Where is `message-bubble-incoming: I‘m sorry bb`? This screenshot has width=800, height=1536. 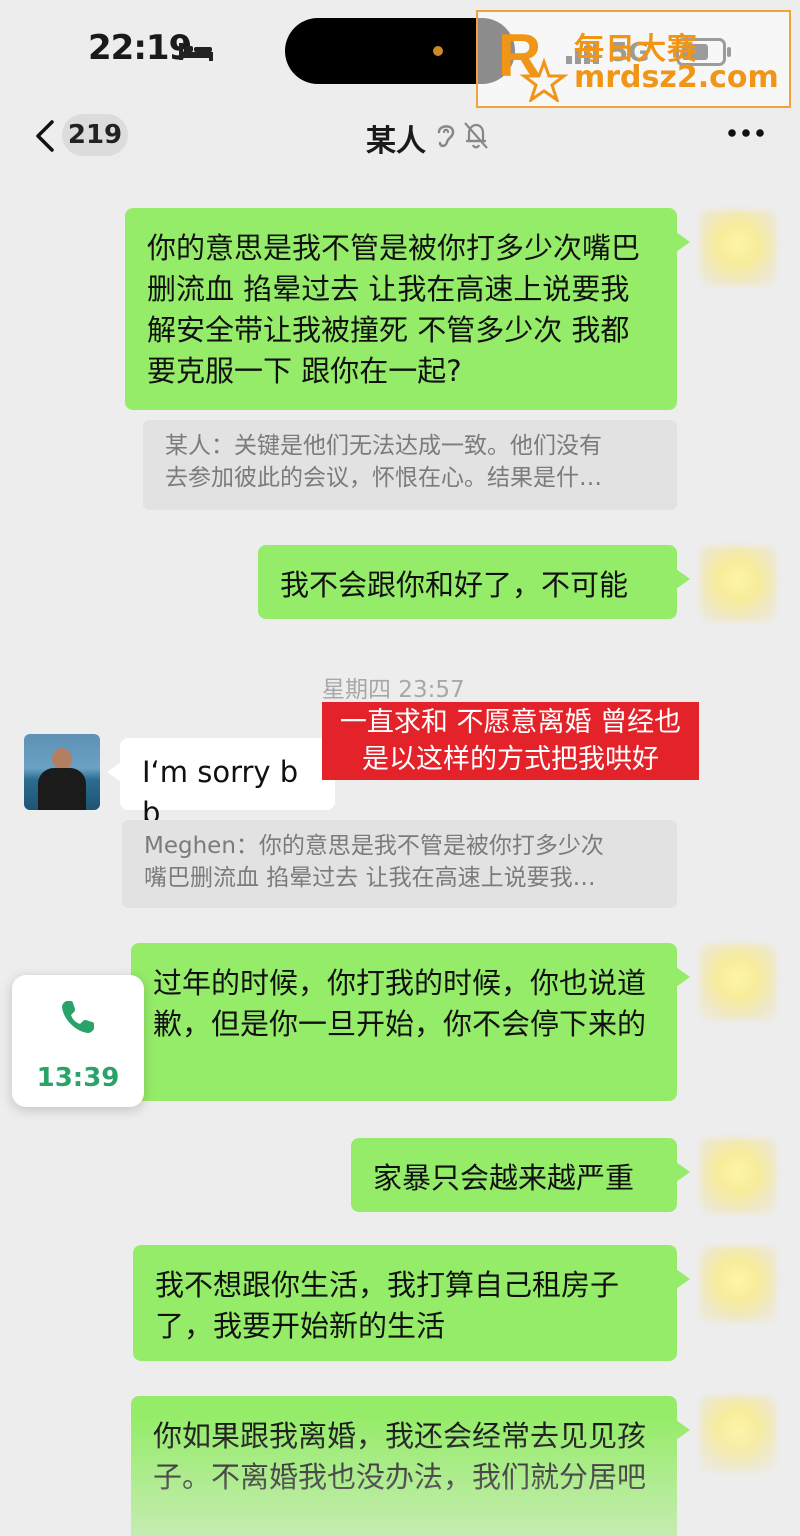 message-bubble-incoming: I‘m sorry bb is located at coordinates (221, 784).